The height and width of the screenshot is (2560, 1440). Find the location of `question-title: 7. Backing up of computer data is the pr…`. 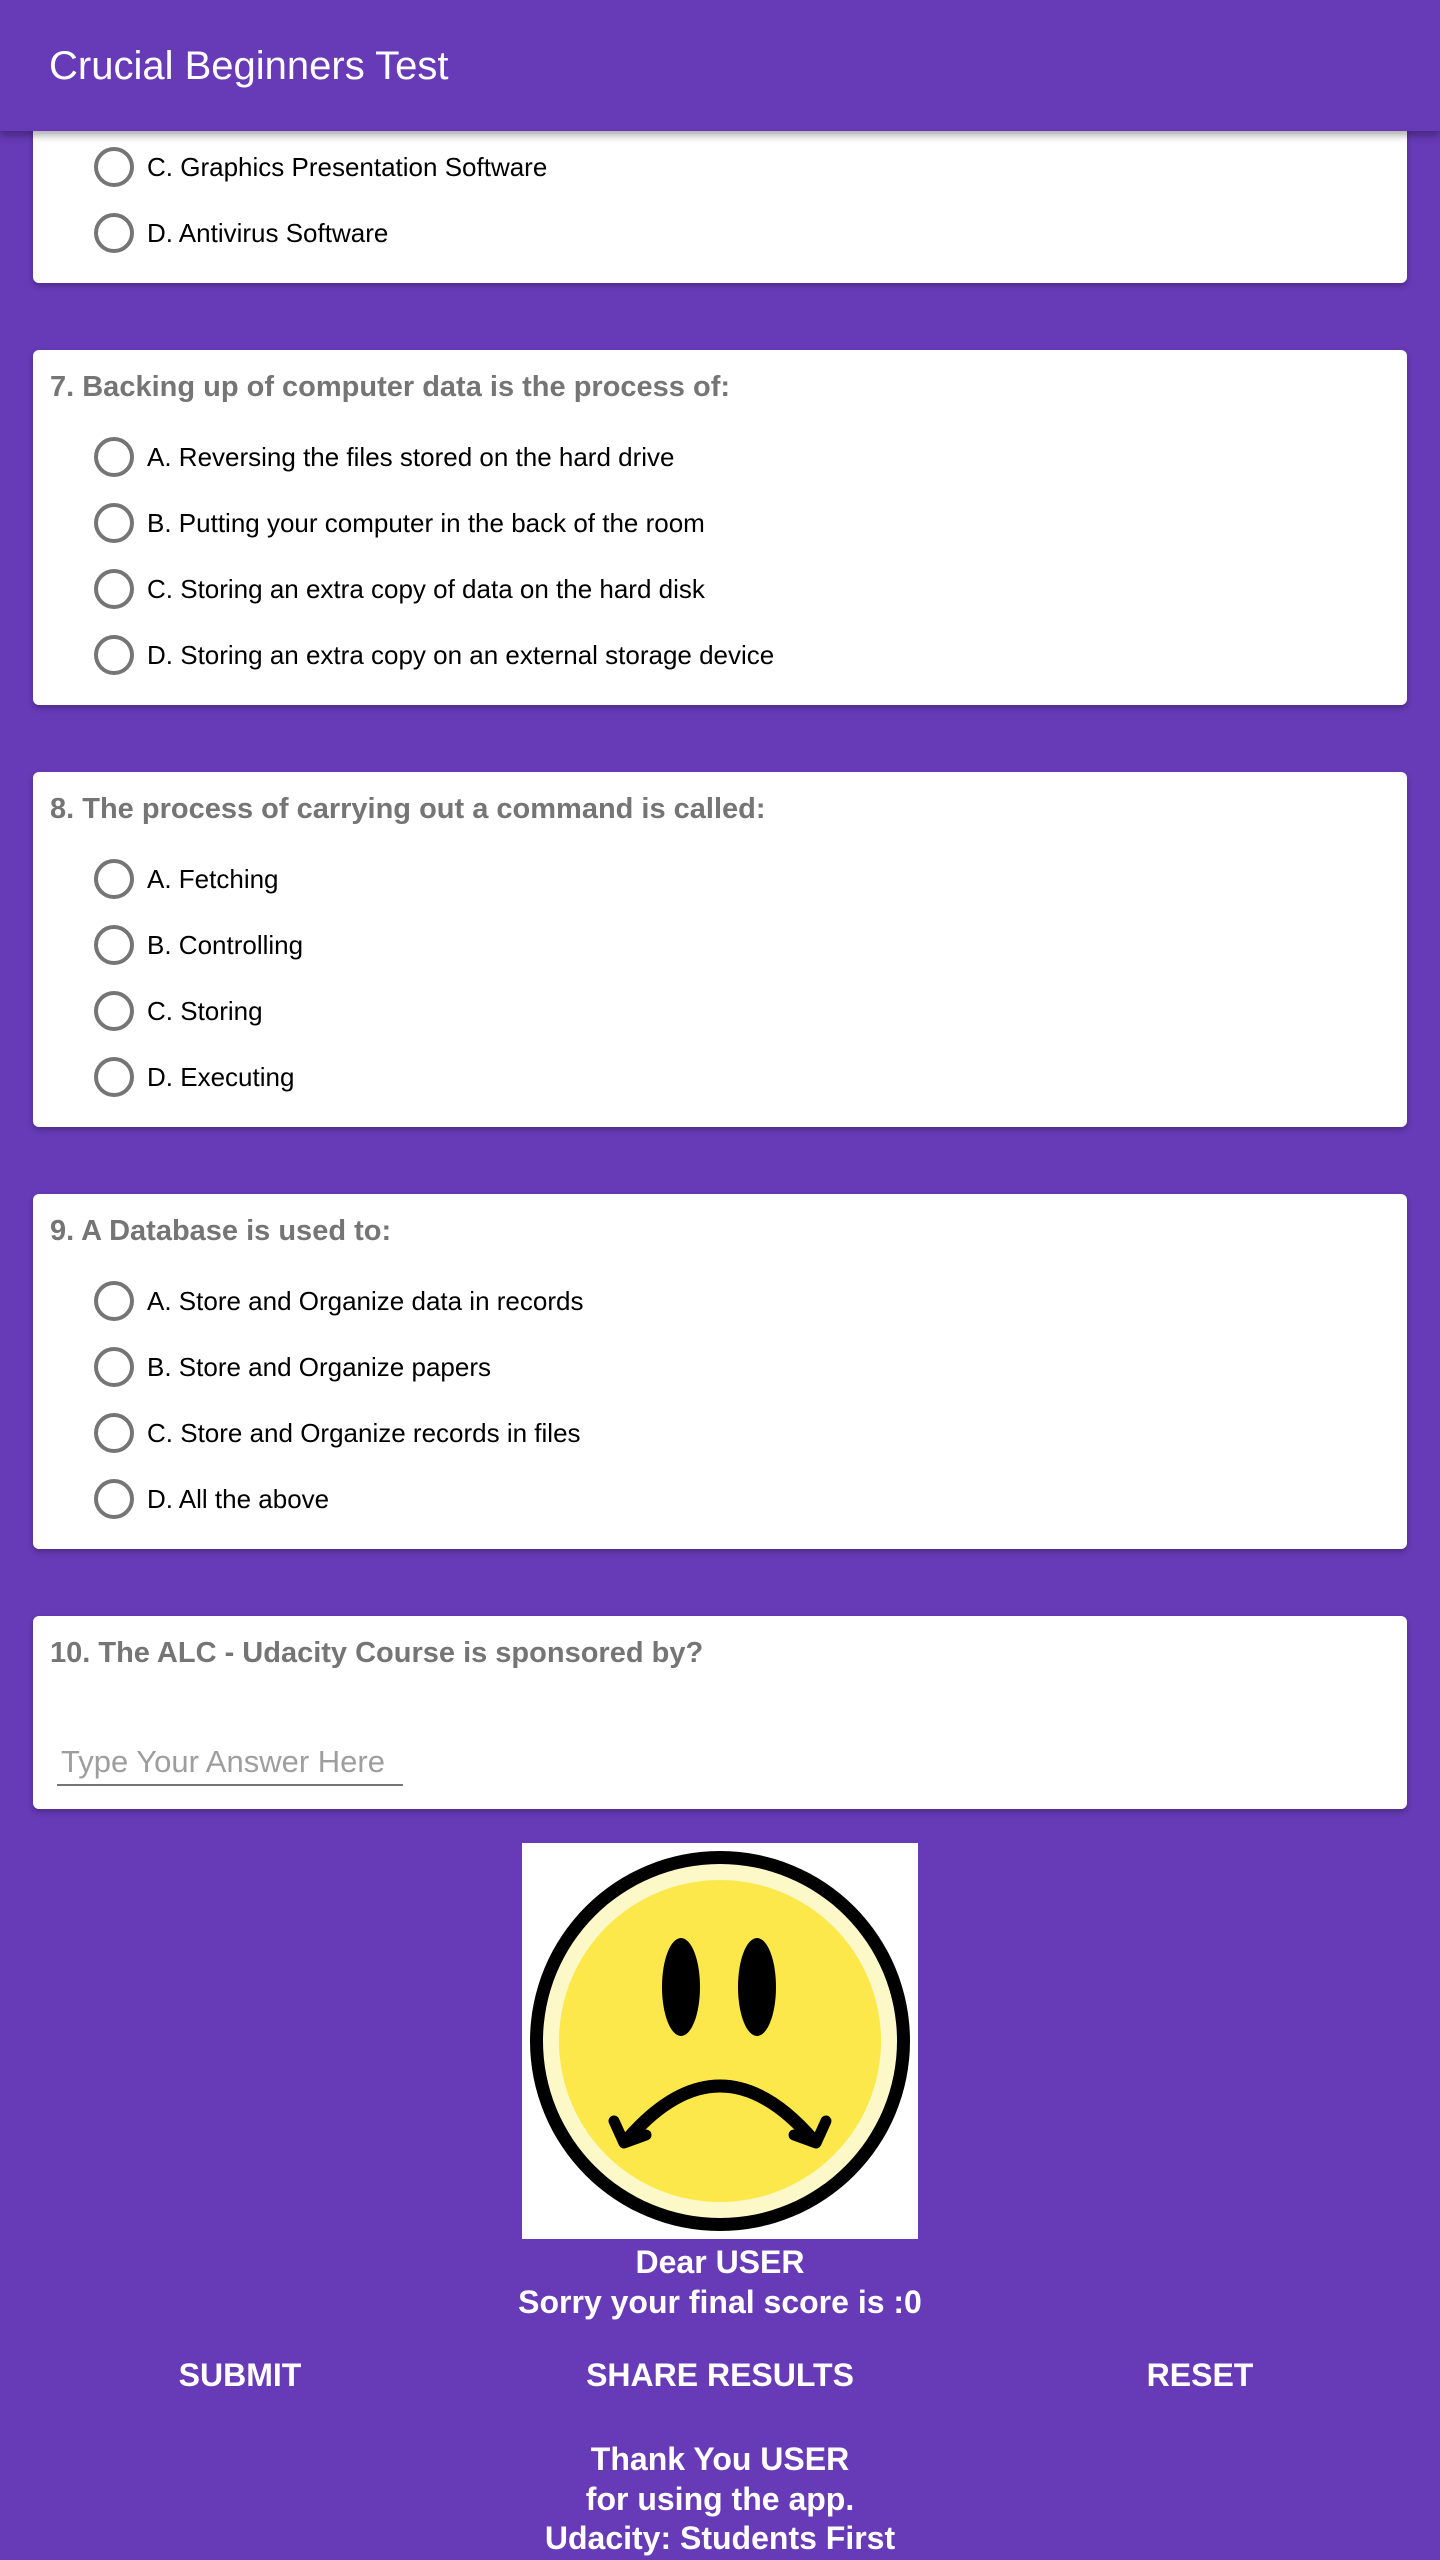

question-title: 7. Backing up of computer data is the pr… is located at coordinates (390, 387).